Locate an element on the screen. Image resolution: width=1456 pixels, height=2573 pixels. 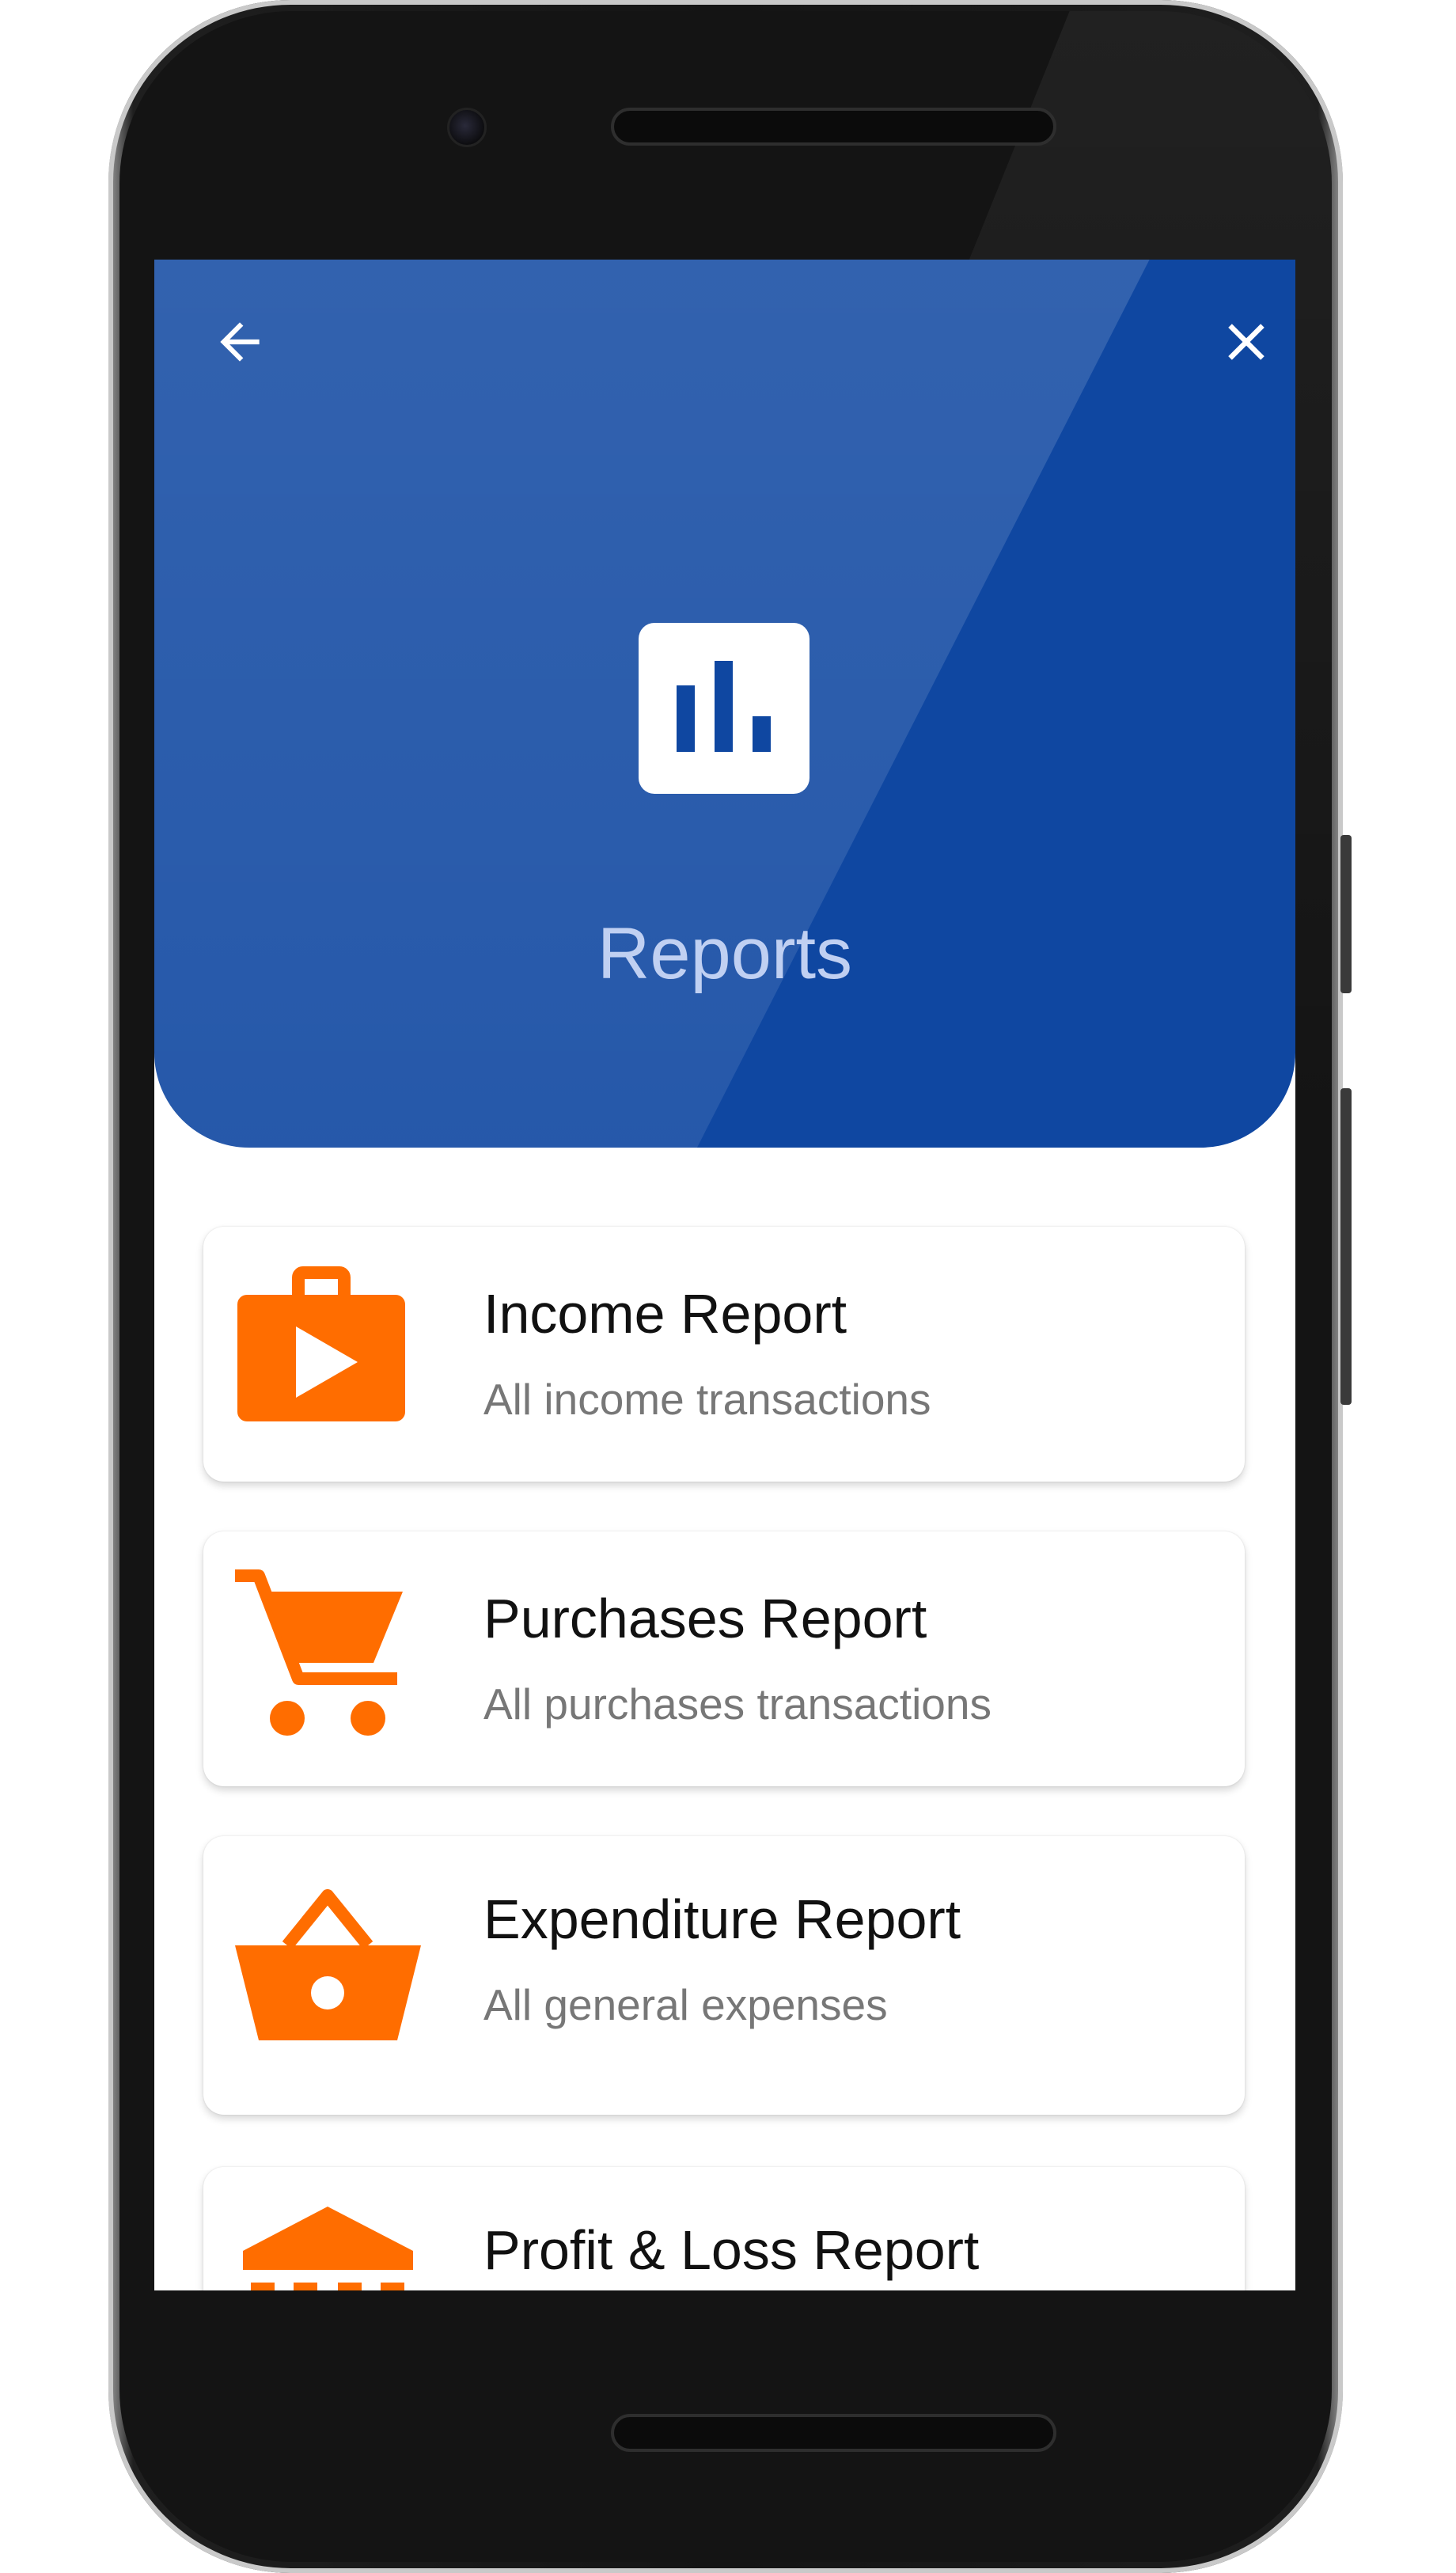
profit-loss-report-title: Profit & Loss Report is located at coordinates (731, 2250).